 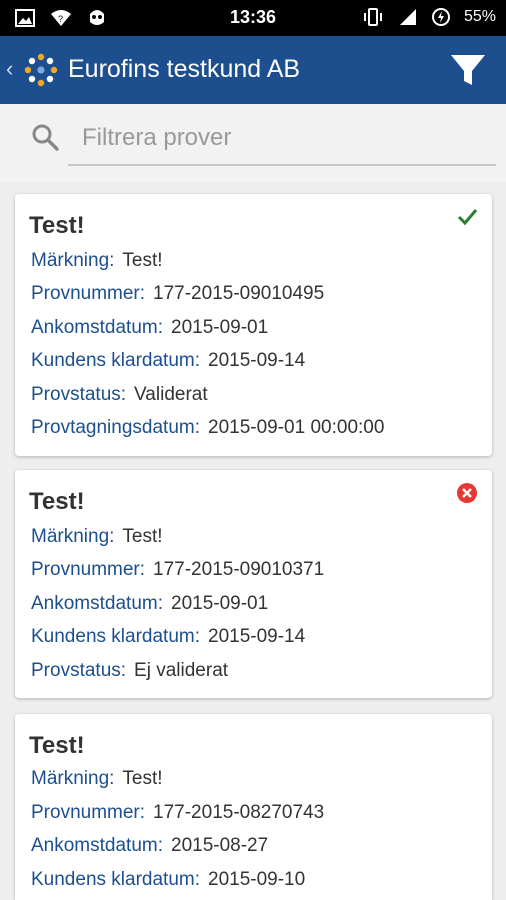 I want to click on field-row: Provnummer: 177-2015-09010495, so click(x=178, y=293).